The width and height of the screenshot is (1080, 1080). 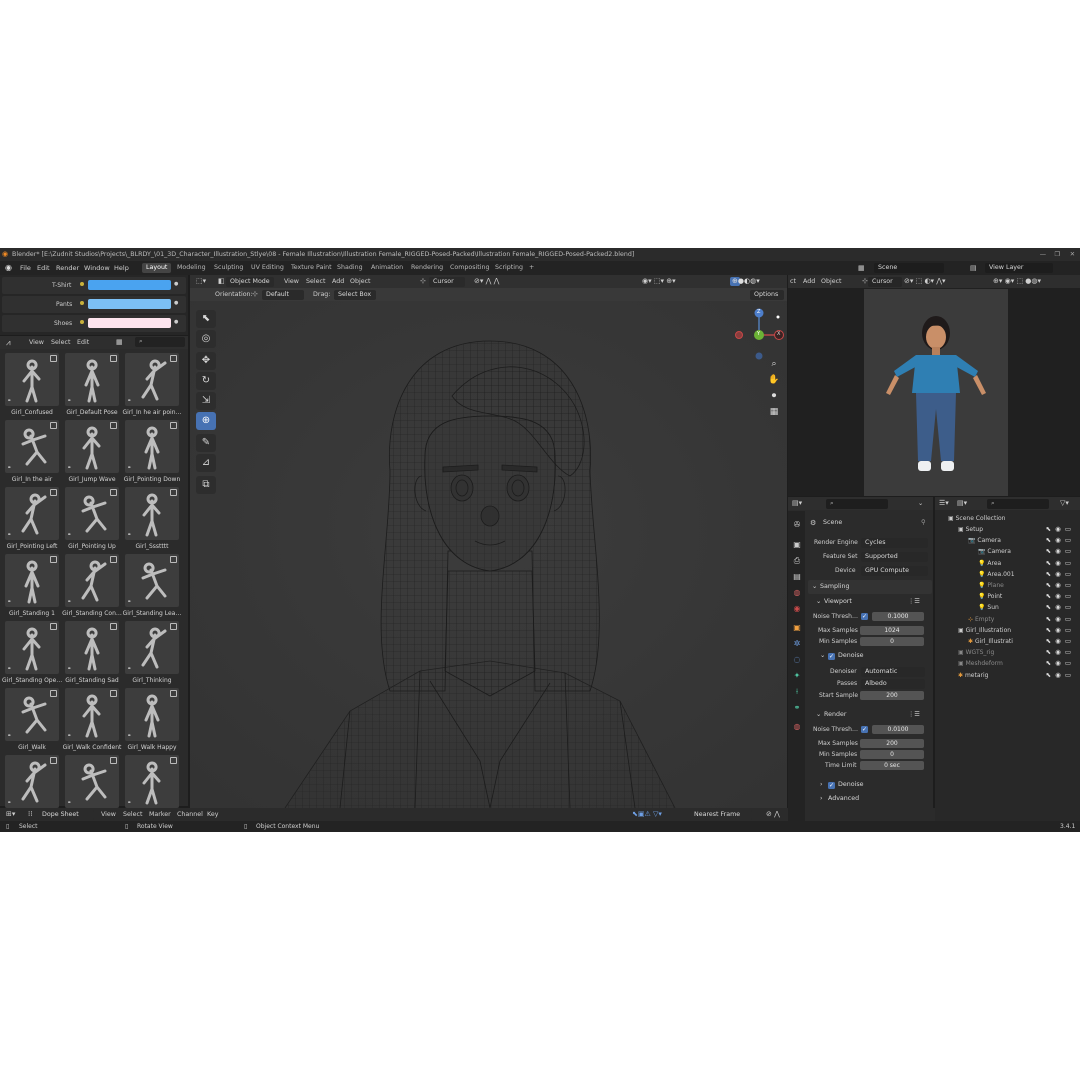 I want to click on pivot-dropdown: Cursor, so click(x=447, y=281).